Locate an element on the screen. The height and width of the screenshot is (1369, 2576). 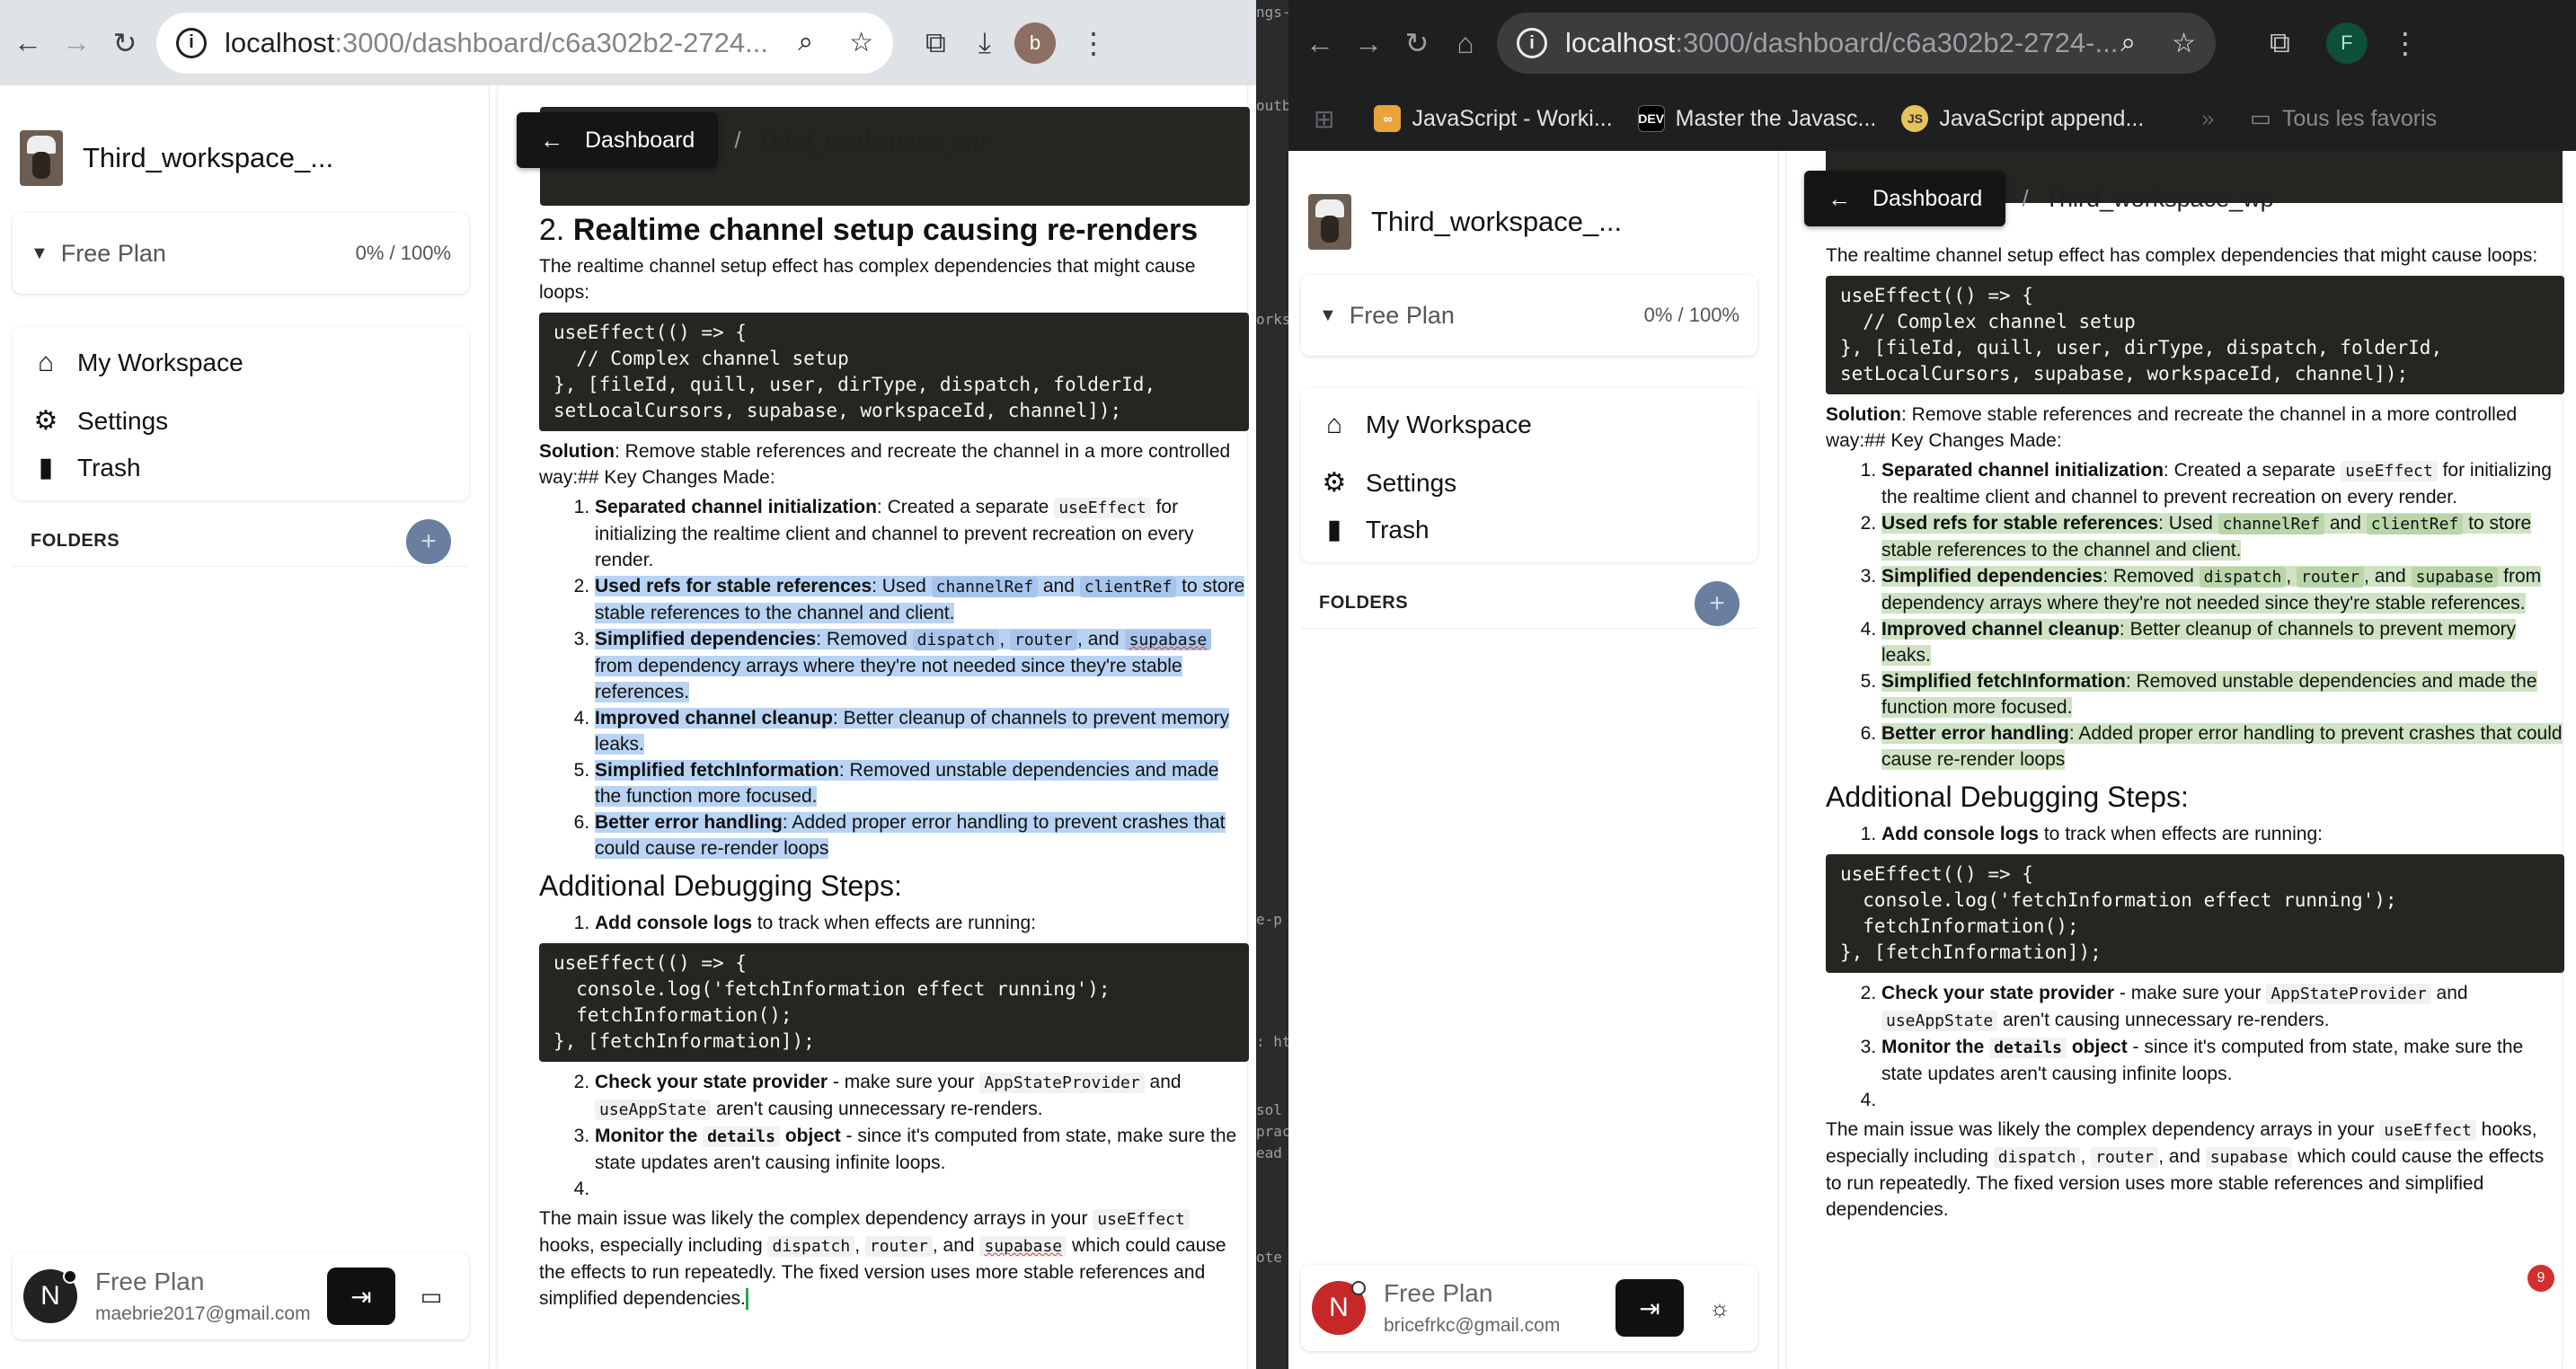
profile-avatar: F is located at coordinates (2346, 43).